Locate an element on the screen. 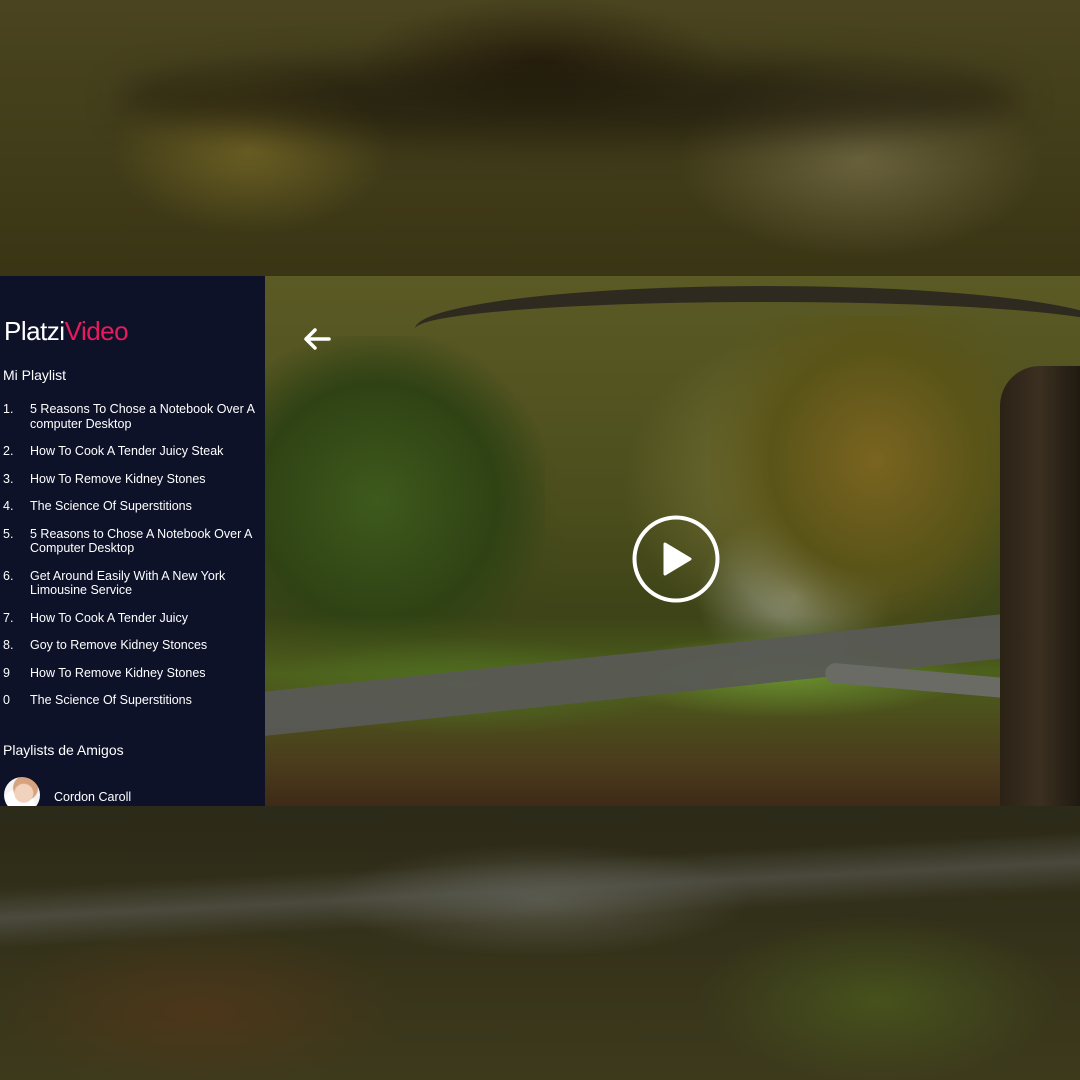 Image resolution: width=1080 pixels, height=1080 pixels. friends-playlists-title: Playlists de Amigos is located at coordinates (63, 750).